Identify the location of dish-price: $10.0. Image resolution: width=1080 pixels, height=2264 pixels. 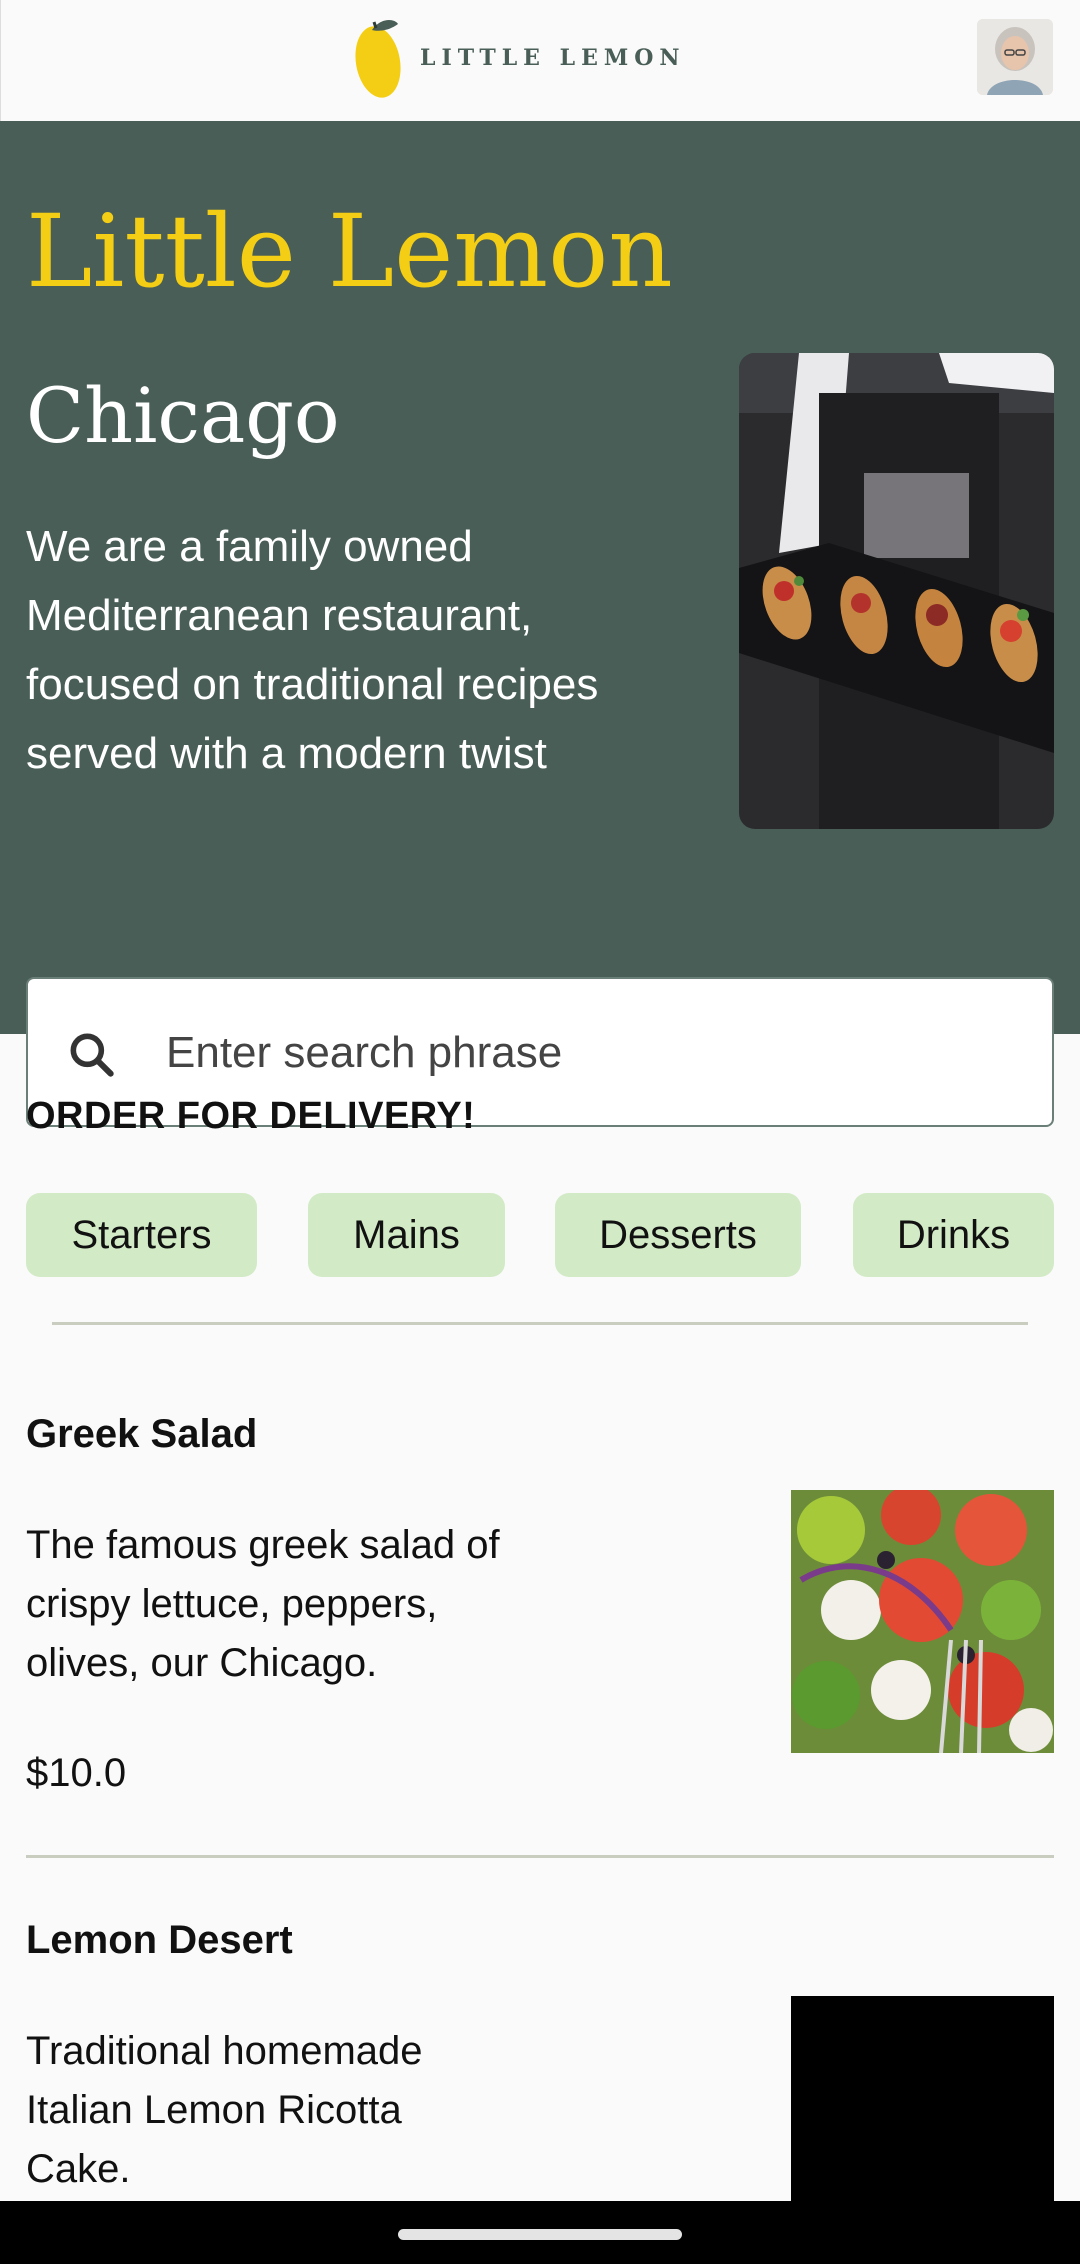
(76, 1773).